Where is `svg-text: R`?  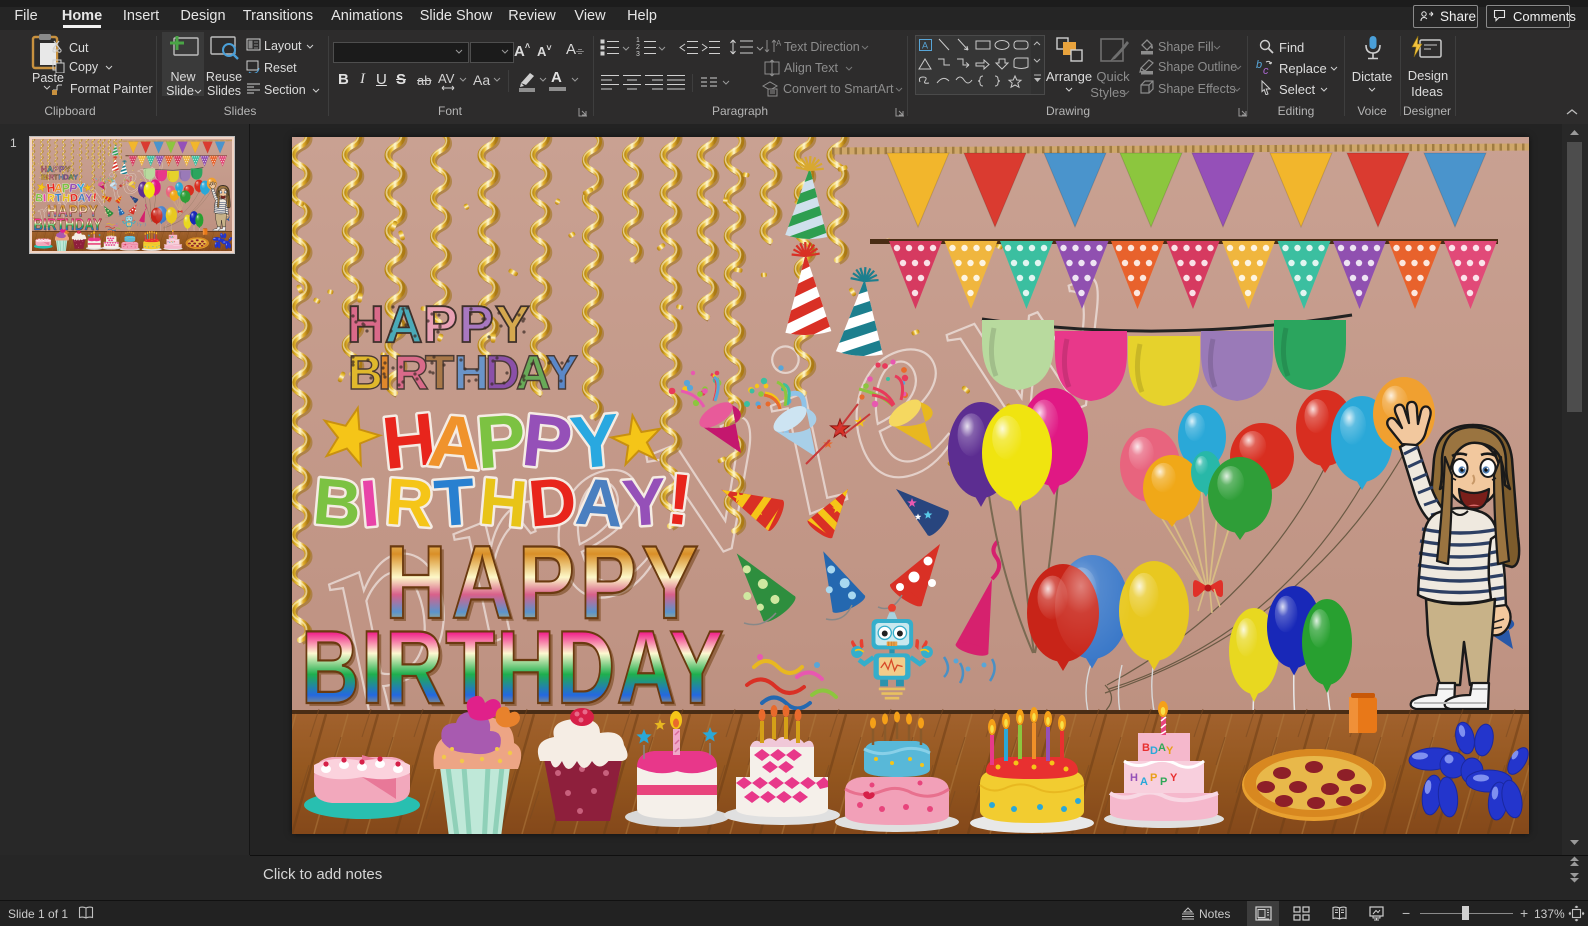 svg-text: R is located at coordinates (411, 373).